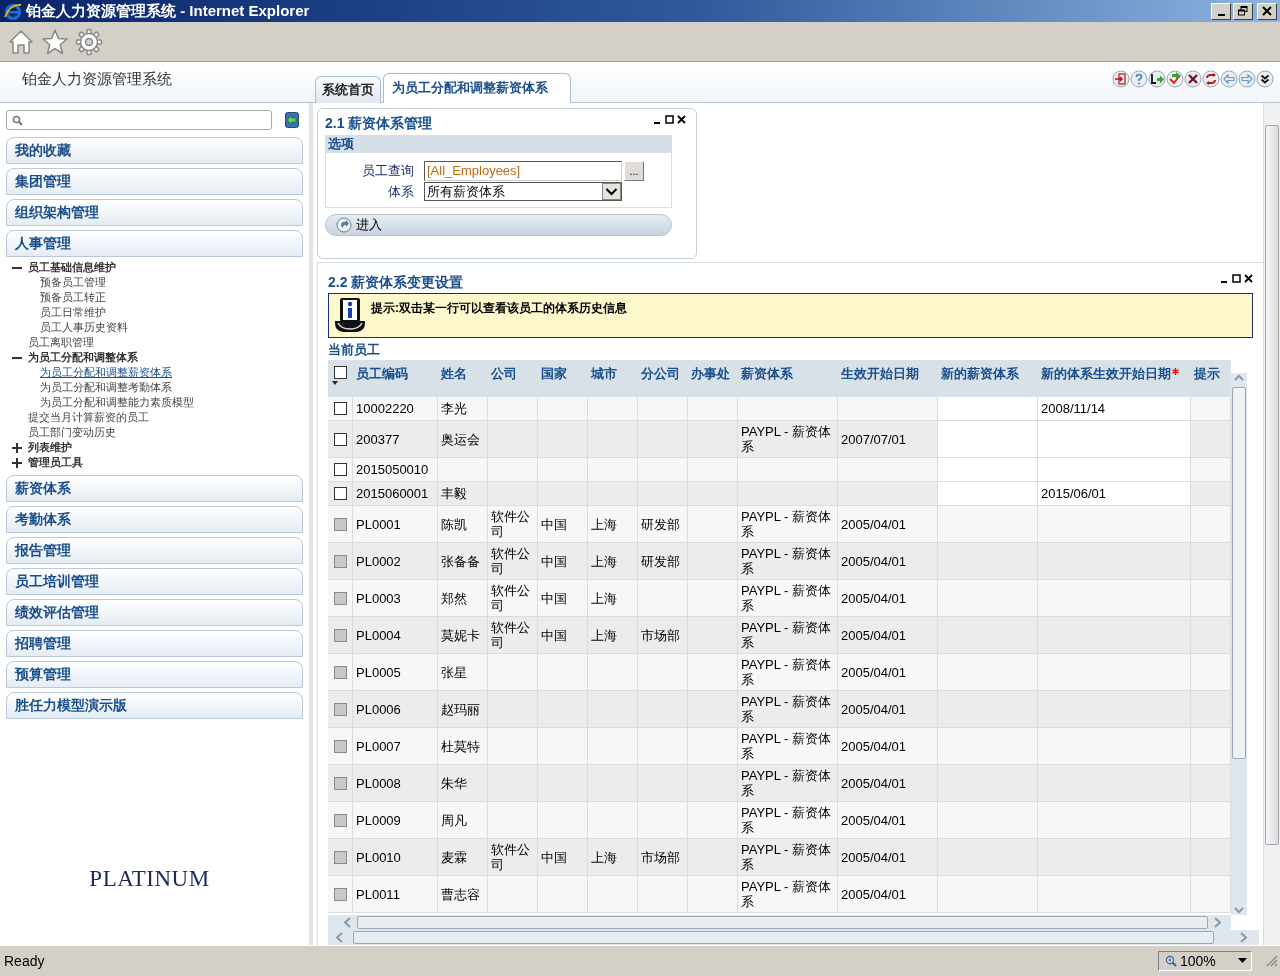 Image resolution: width=1280 pixels, height=976 pixels. What do you see at coordinates (117, 402) in the screenshot?
I see `tree-link: 为员工分配和调整能力素质模型` at bounding box center [117, 402].